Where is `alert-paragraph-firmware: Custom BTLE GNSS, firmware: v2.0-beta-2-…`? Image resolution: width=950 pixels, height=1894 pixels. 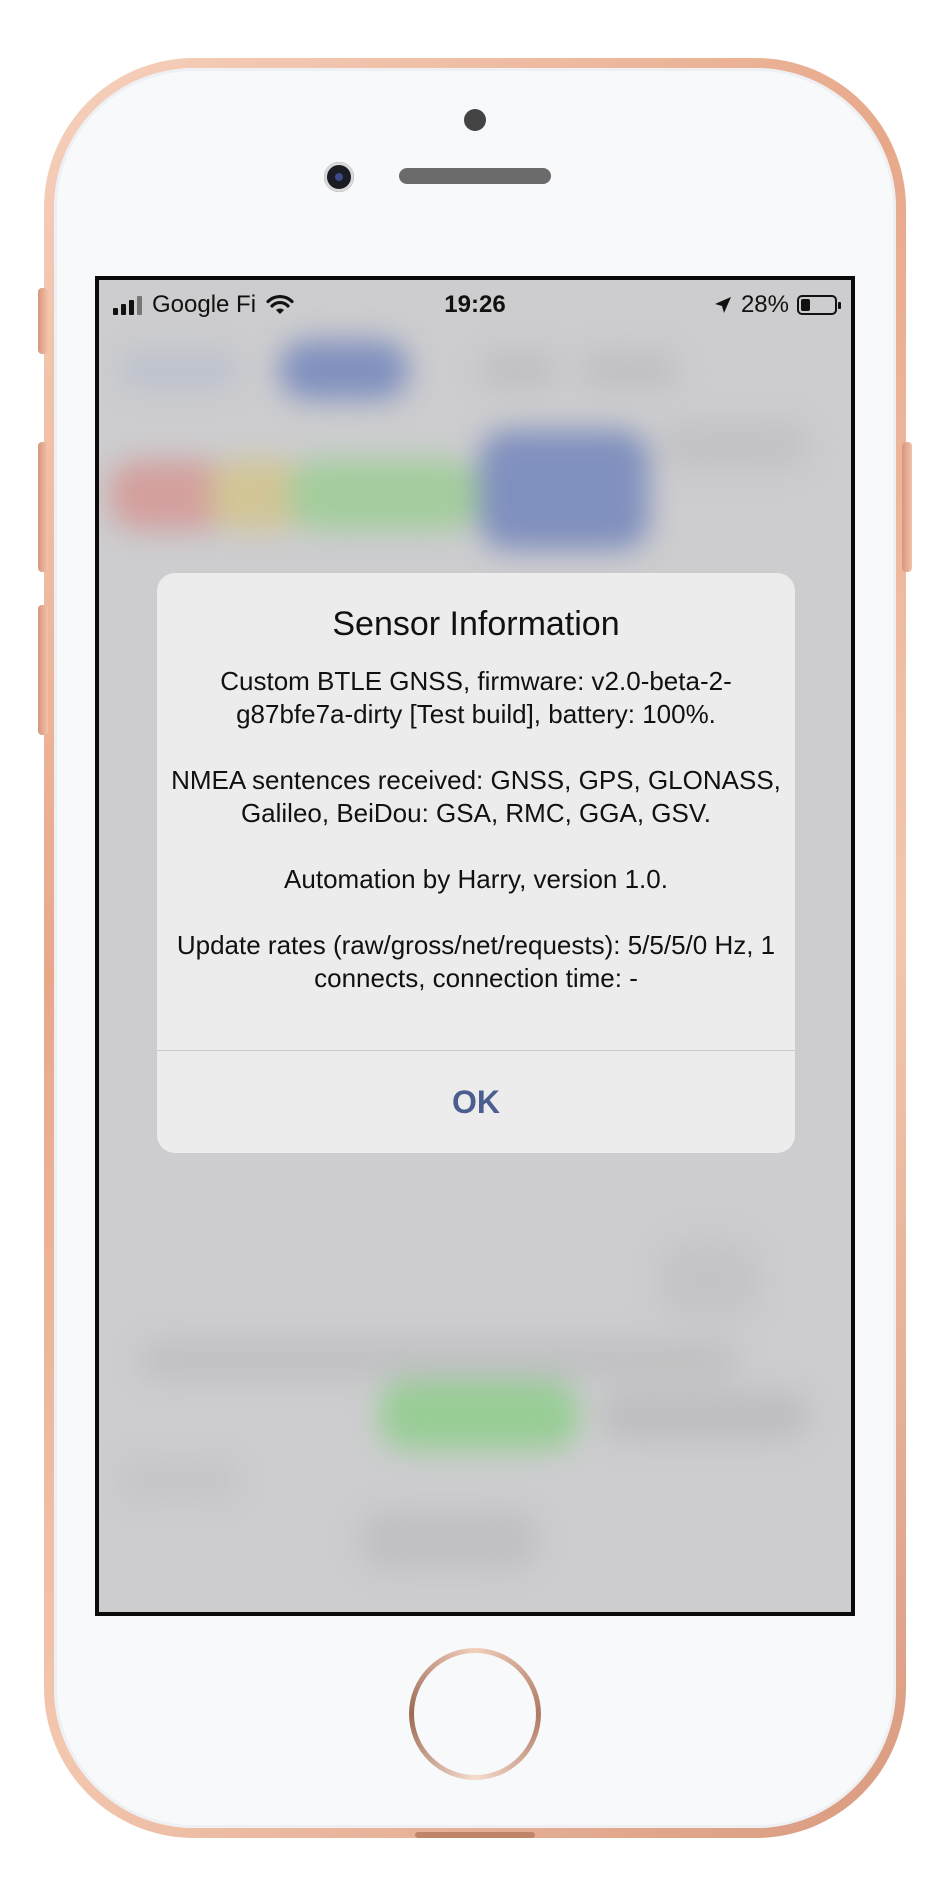
alert-paragraph-firmware: Custom BTLE GNSS, firmware: v2.0-beta-2-… is located at coordinates (476, 697).